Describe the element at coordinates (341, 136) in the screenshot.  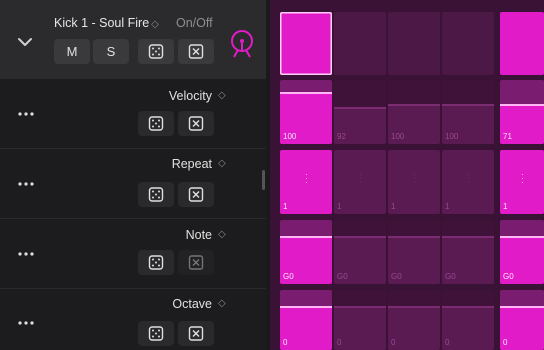
I see `step-value-label: 92` at that location.